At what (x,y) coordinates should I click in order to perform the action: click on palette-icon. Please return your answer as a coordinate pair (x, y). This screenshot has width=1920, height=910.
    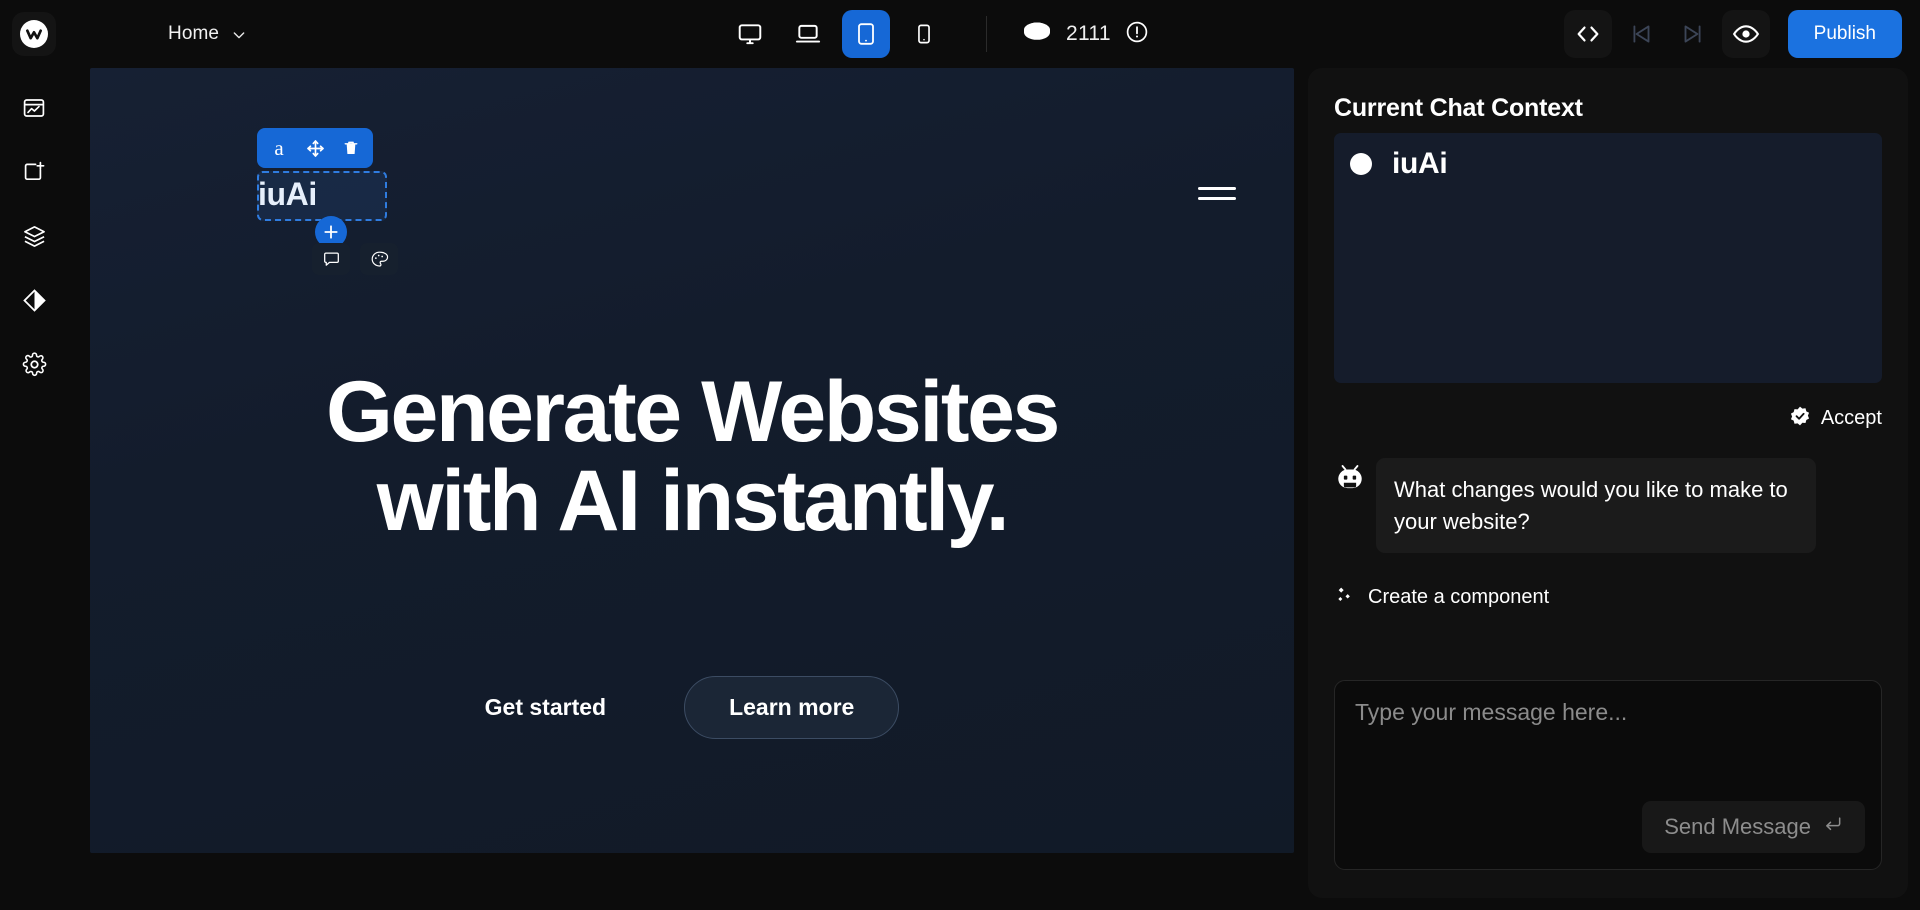
    Looking at the image, I should click on (379, 259).